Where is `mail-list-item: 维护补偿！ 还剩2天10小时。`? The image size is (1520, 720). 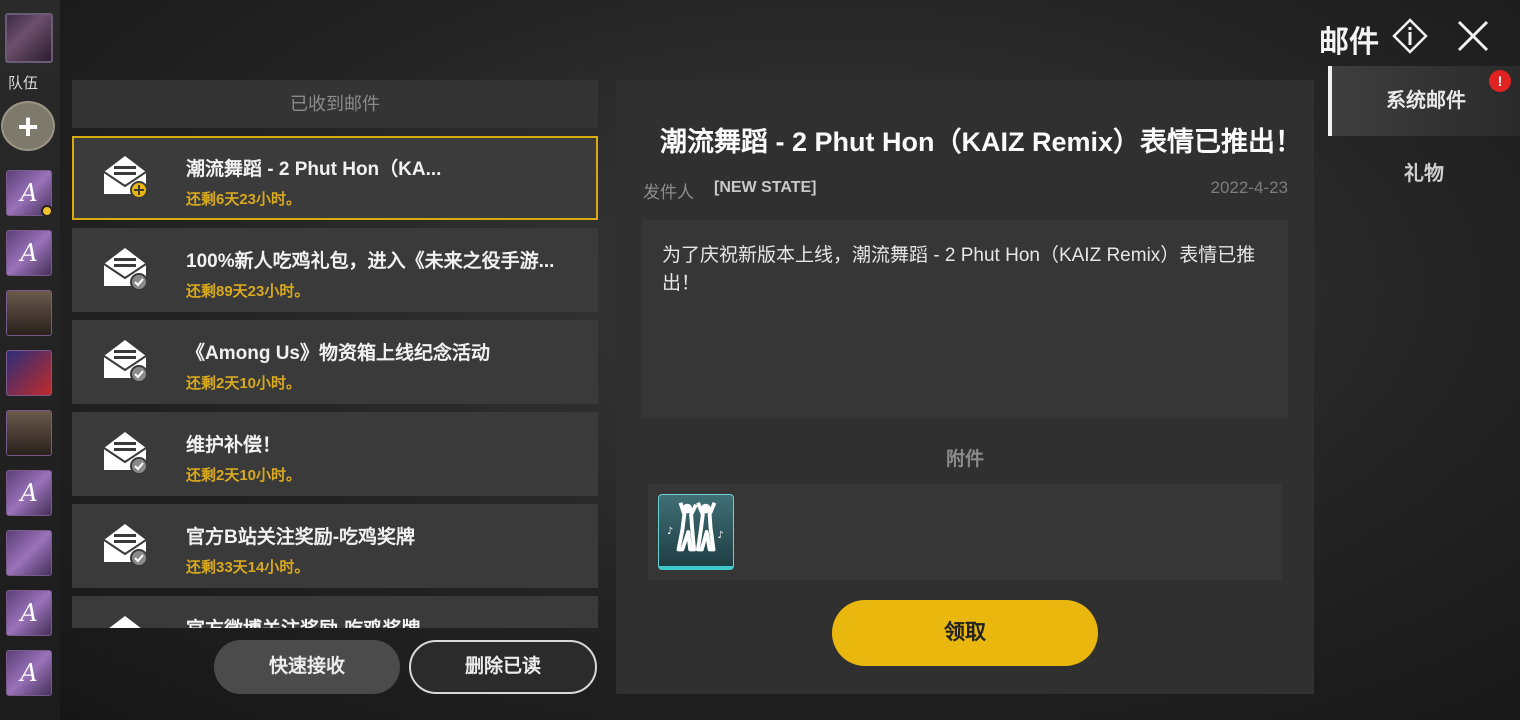
mail-list-item: 维护补偿！ 还剩2天10小时。 is located at coordinates (335, 454).